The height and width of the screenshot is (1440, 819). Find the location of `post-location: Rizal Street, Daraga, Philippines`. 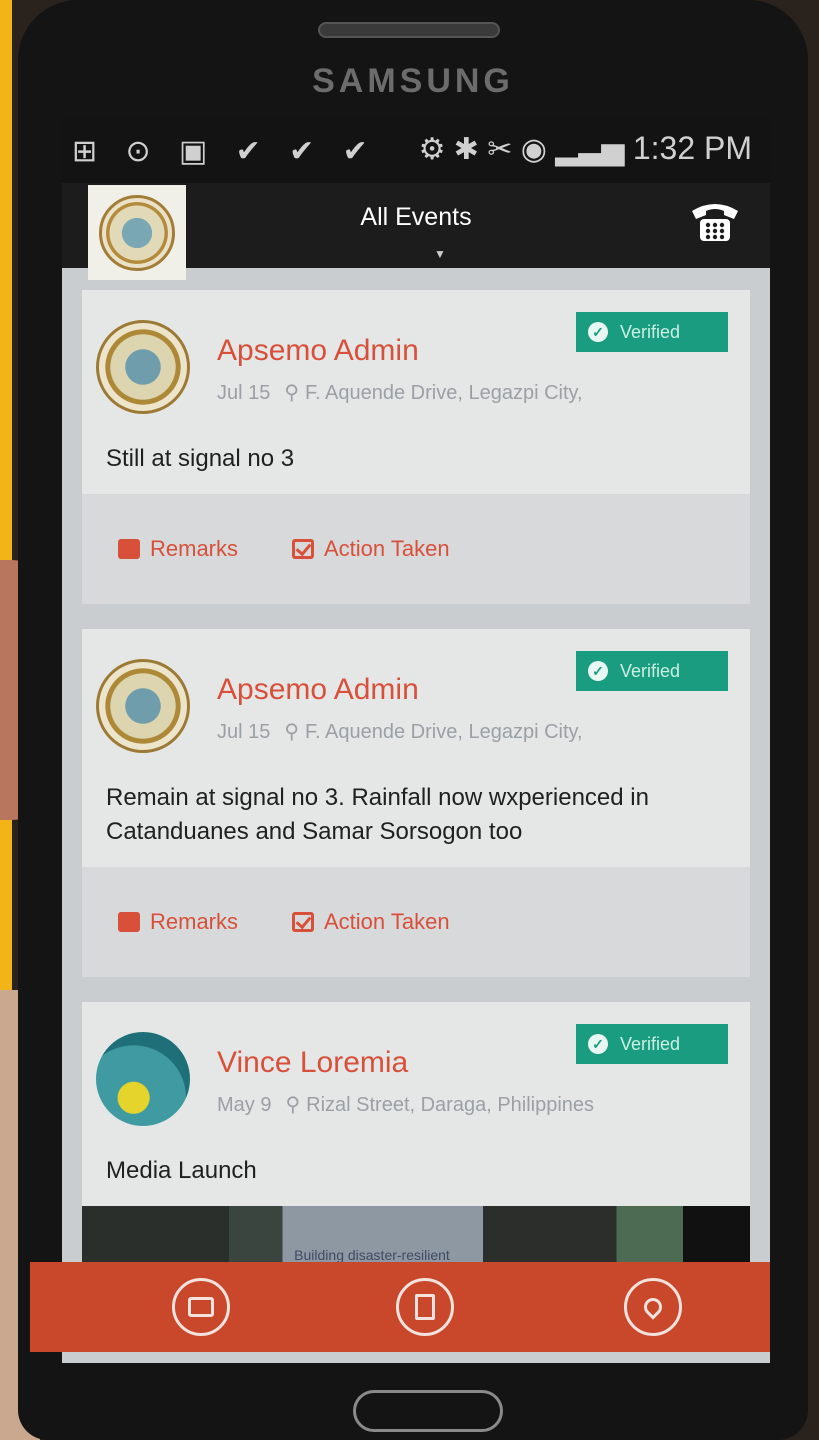

post-location: Rizal Street, Daraga, Philippines is located at coordinates (450, 1105).